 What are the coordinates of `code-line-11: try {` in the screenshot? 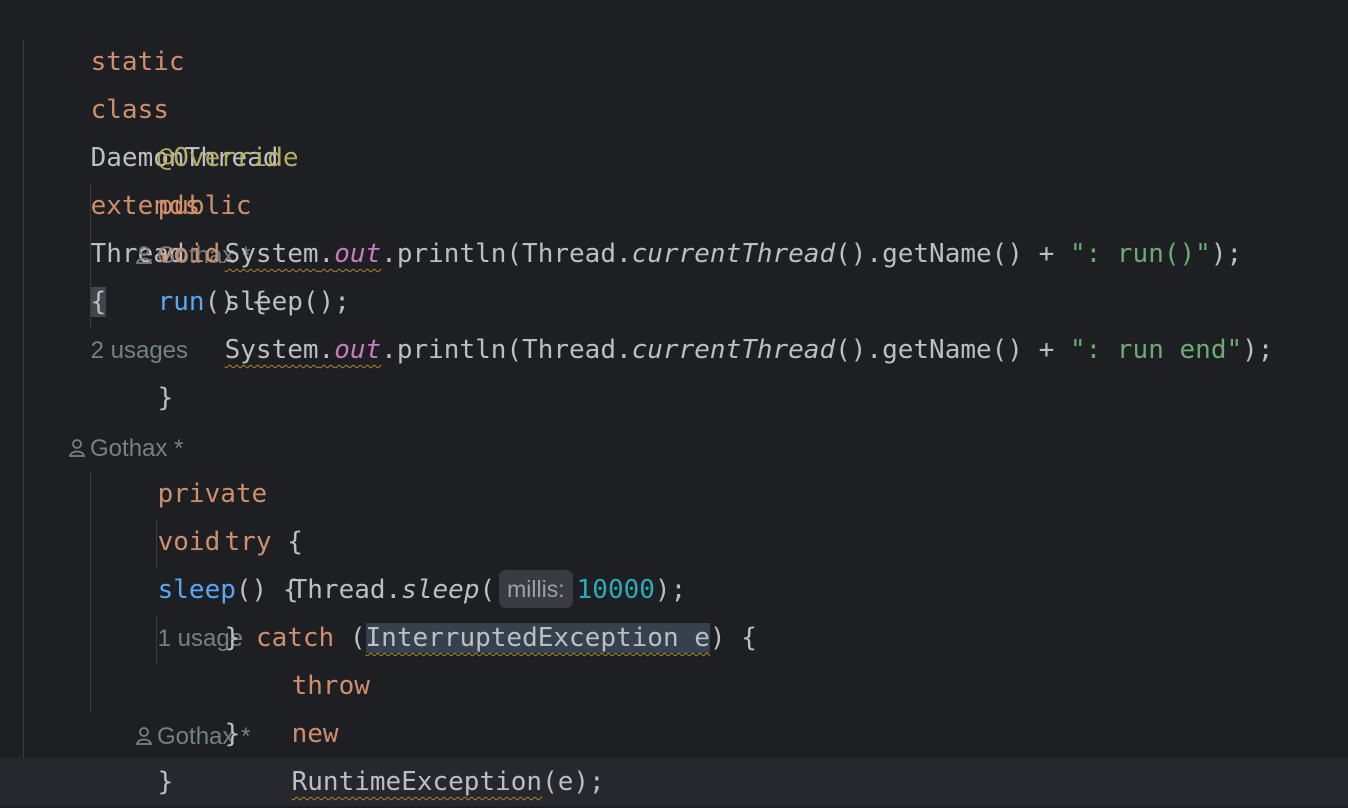 It's located at (232, 513).